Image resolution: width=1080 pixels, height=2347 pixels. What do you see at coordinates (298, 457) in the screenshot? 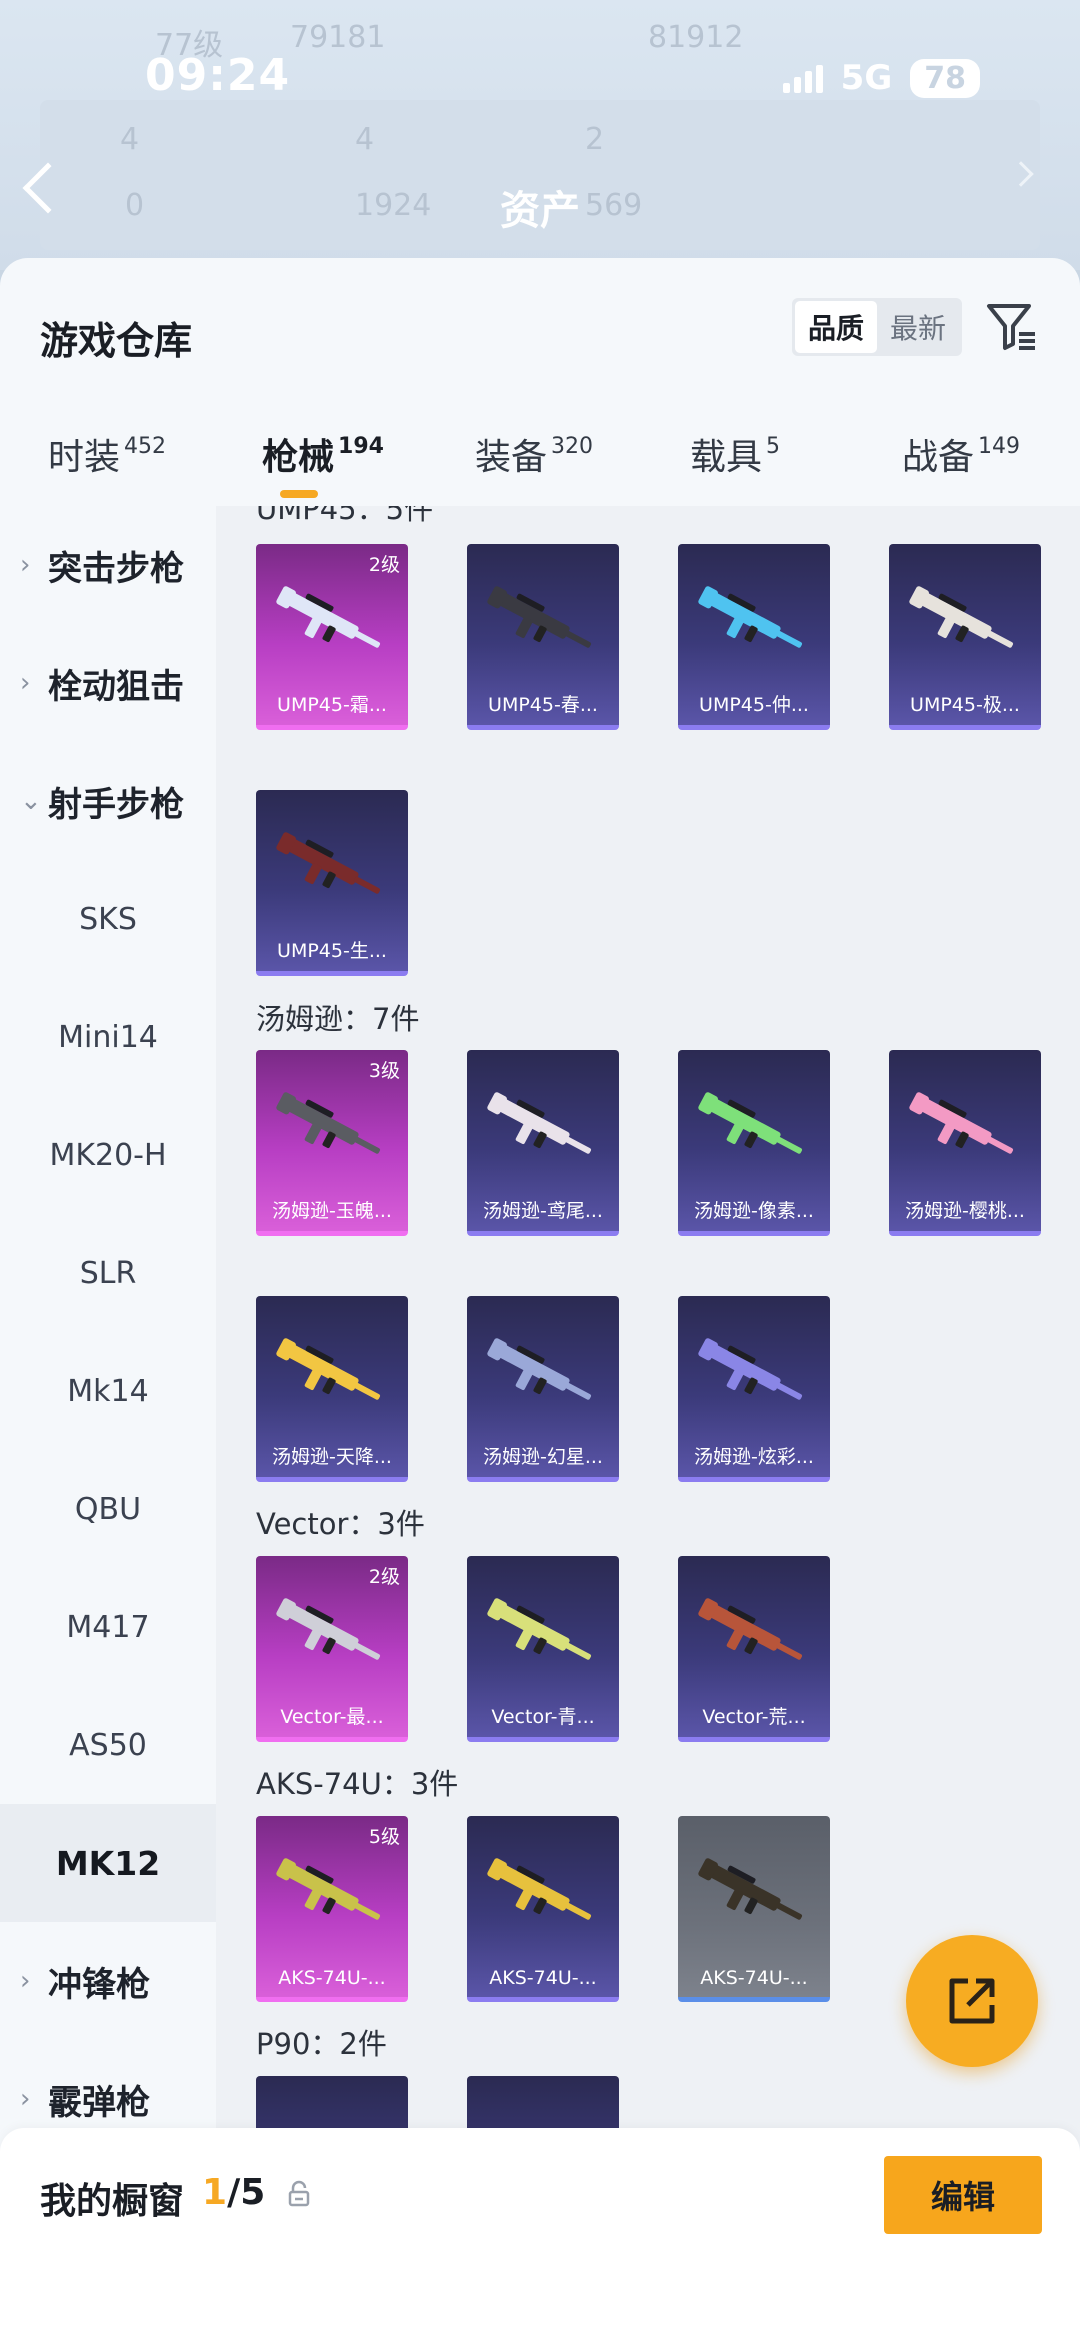
I see `tab-label: 枪械` at bounding box center [298, 457].